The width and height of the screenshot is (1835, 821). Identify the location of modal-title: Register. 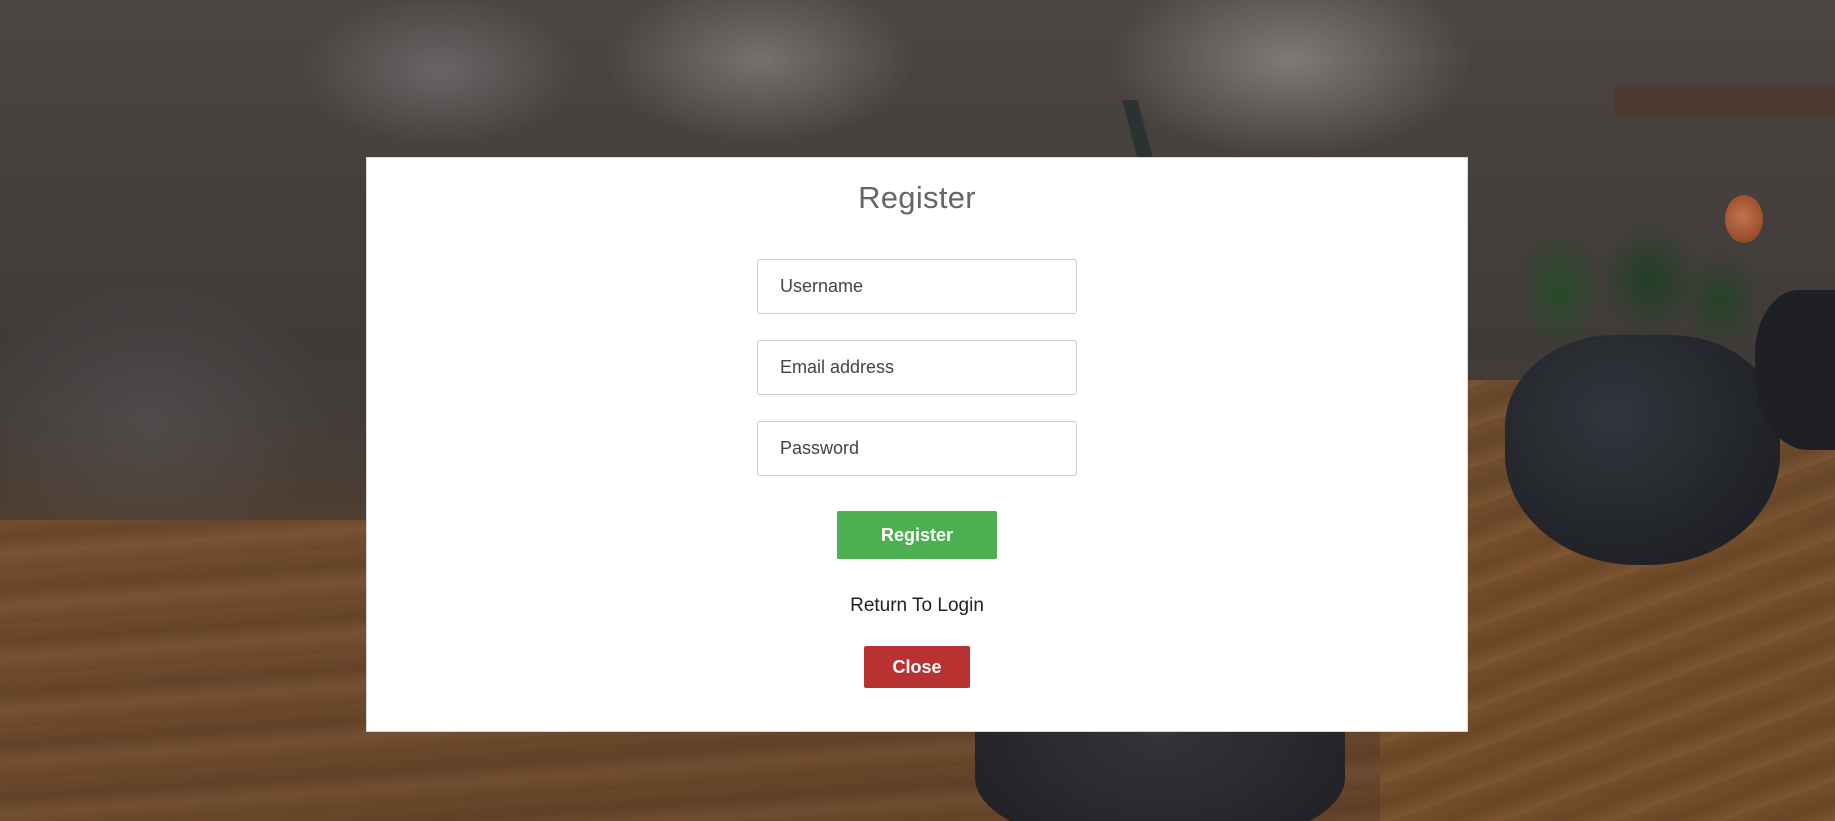
(917, 197).